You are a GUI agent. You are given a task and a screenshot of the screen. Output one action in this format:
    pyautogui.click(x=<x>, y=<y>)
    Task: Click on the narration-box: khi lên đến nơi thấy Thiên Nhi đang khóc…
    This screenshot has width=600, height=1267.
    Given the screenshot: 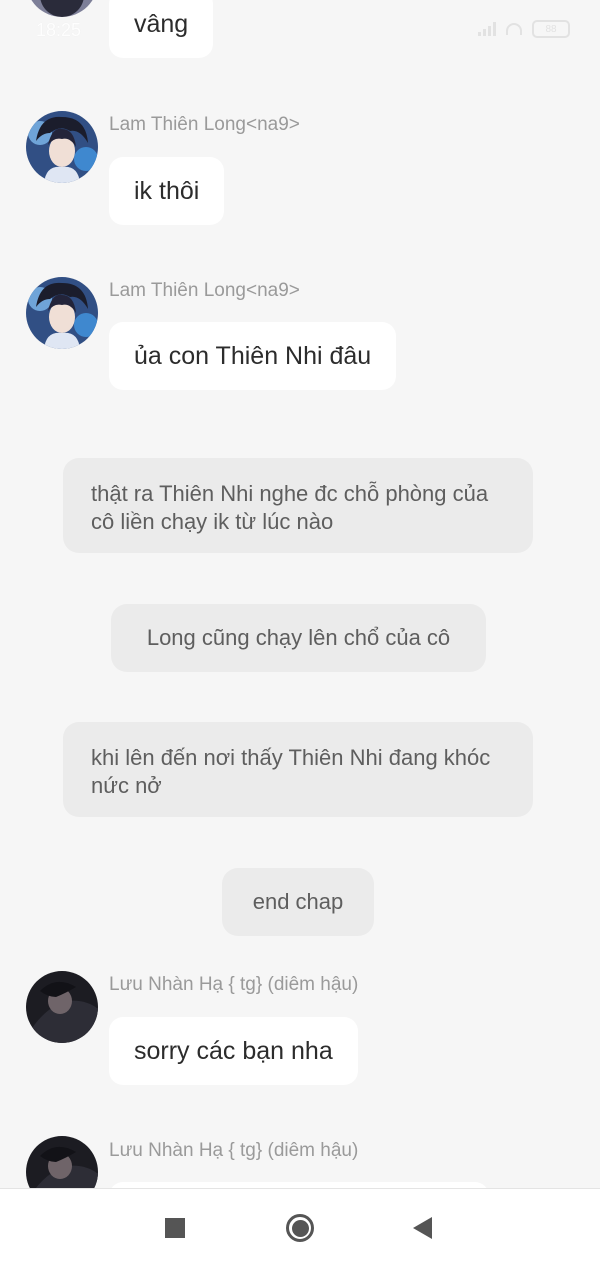 What is the action you would take?
    pyautogui.click(x=298, y=769)
    